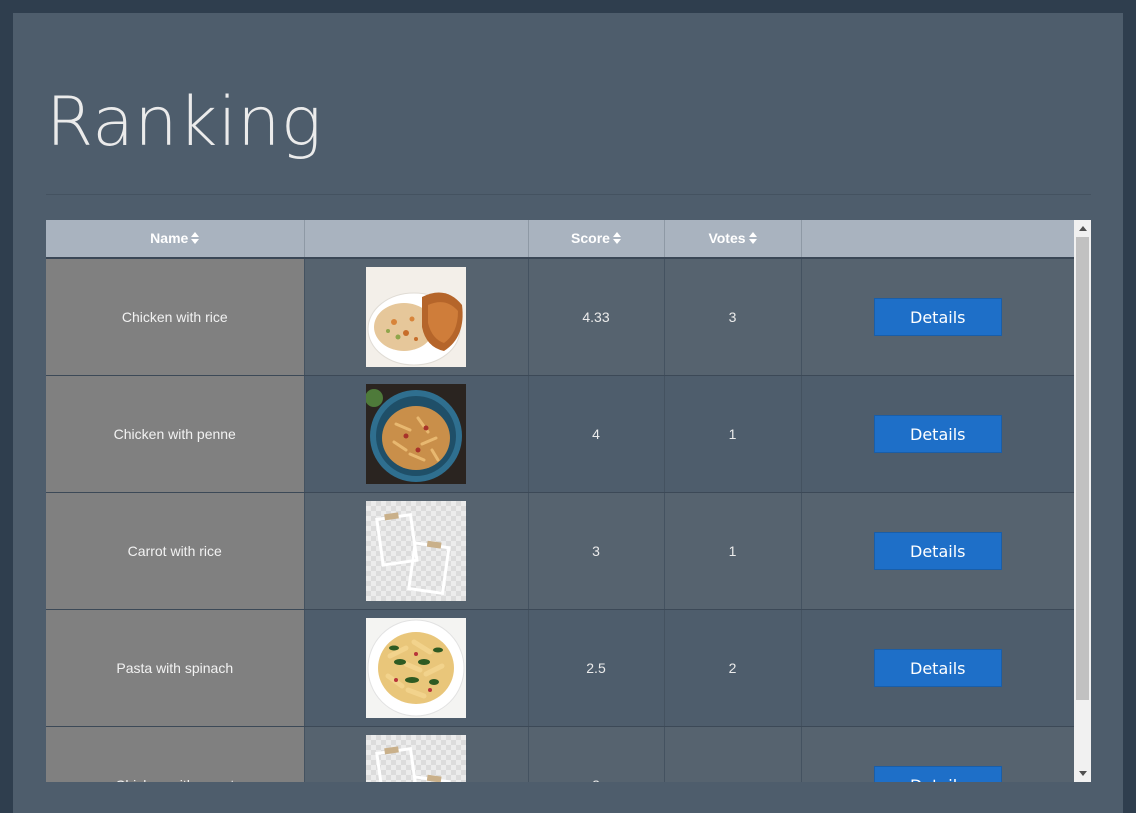  I want to click on column-header-name: Name, so click(175, 239).